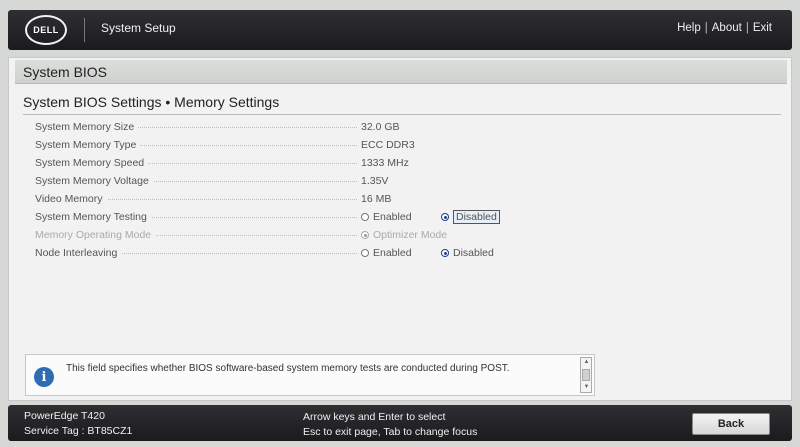  I want to click on help-link: Help, so click(689, 28).